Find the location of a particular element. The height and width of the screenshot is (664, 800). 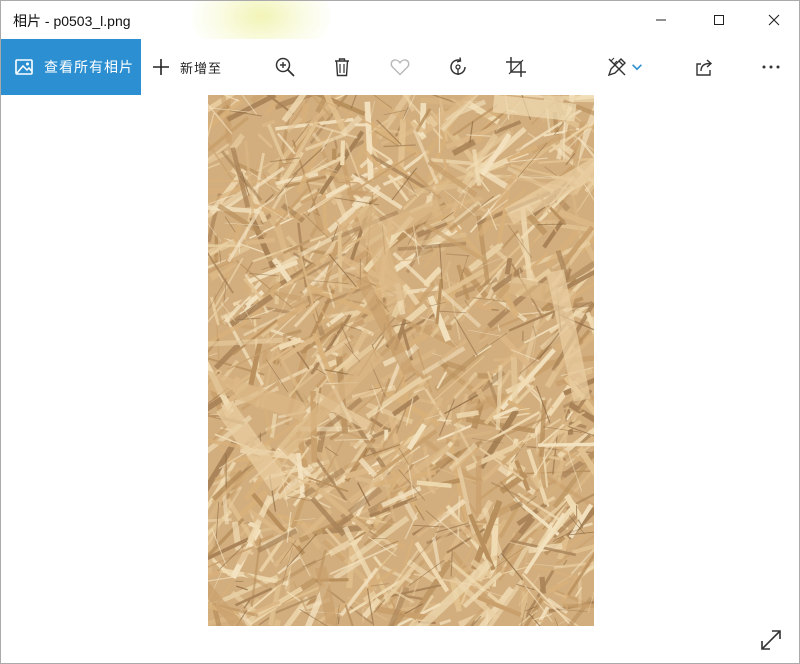

add-to-label: 新增至 is located at coordinates (201, 68).